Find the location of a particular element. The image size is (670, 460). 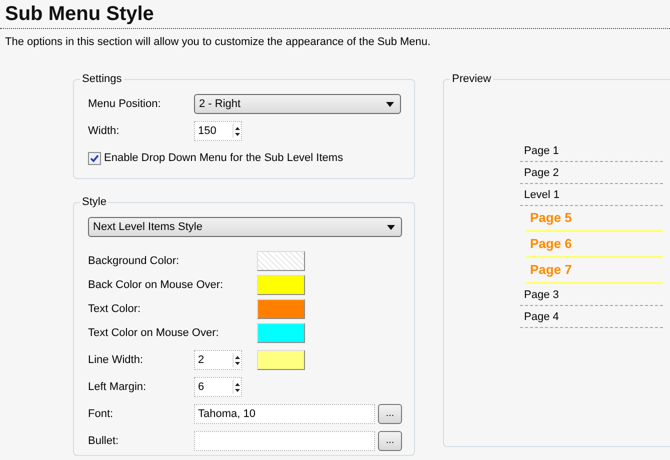

menu-item: Page 4 is located at coordinates (591, 317).